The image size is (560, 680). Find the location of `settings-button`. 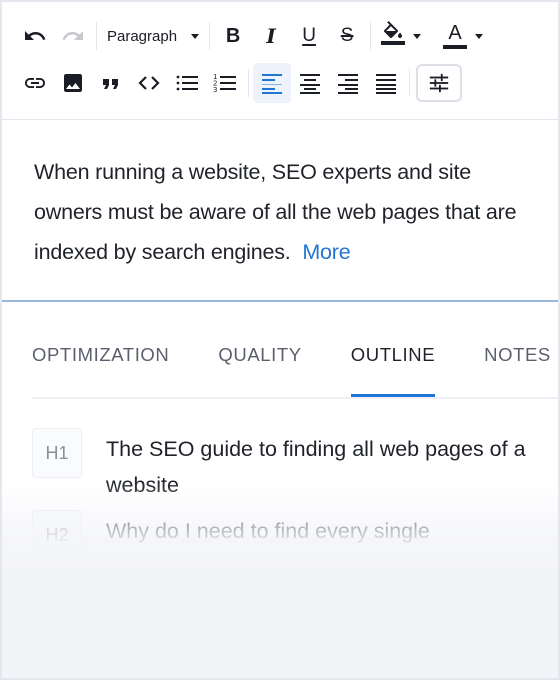

settings-button is located at coordinates (439, 83).